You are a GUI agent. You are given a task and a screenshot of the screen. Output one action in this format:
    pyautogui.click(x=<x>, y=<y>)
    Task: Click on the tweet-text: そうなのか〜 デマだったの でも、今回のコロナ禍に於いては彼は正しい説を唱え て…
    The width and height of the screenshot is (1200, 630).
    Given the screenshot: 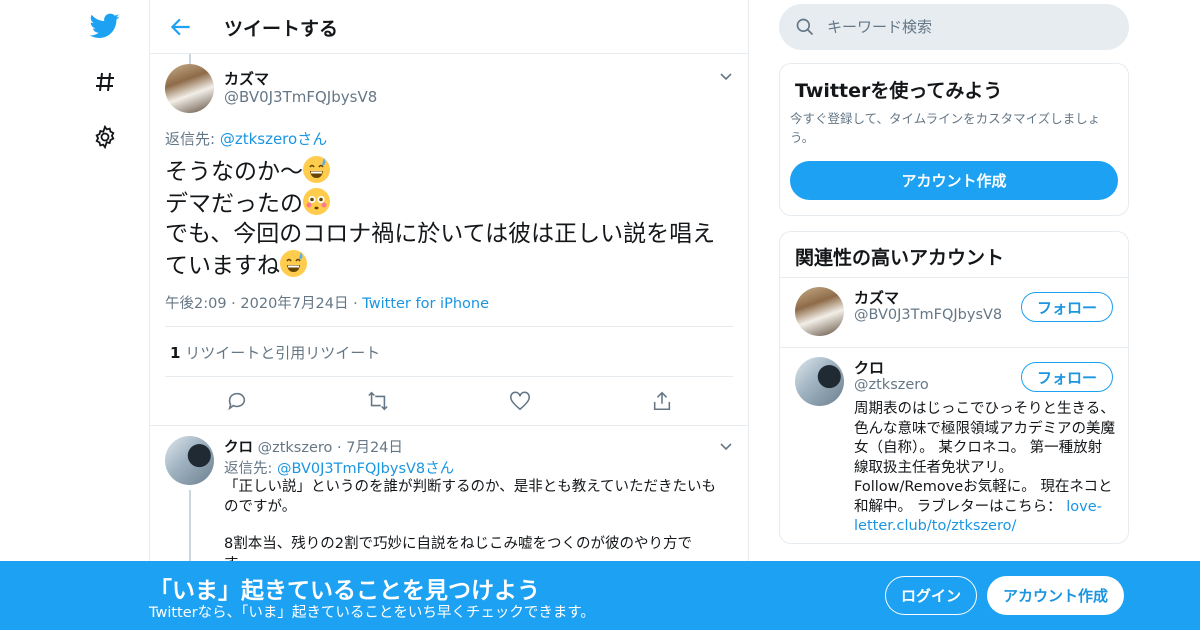 What is the action you would take?
    pyautogui.click(x=451, y=218)
    